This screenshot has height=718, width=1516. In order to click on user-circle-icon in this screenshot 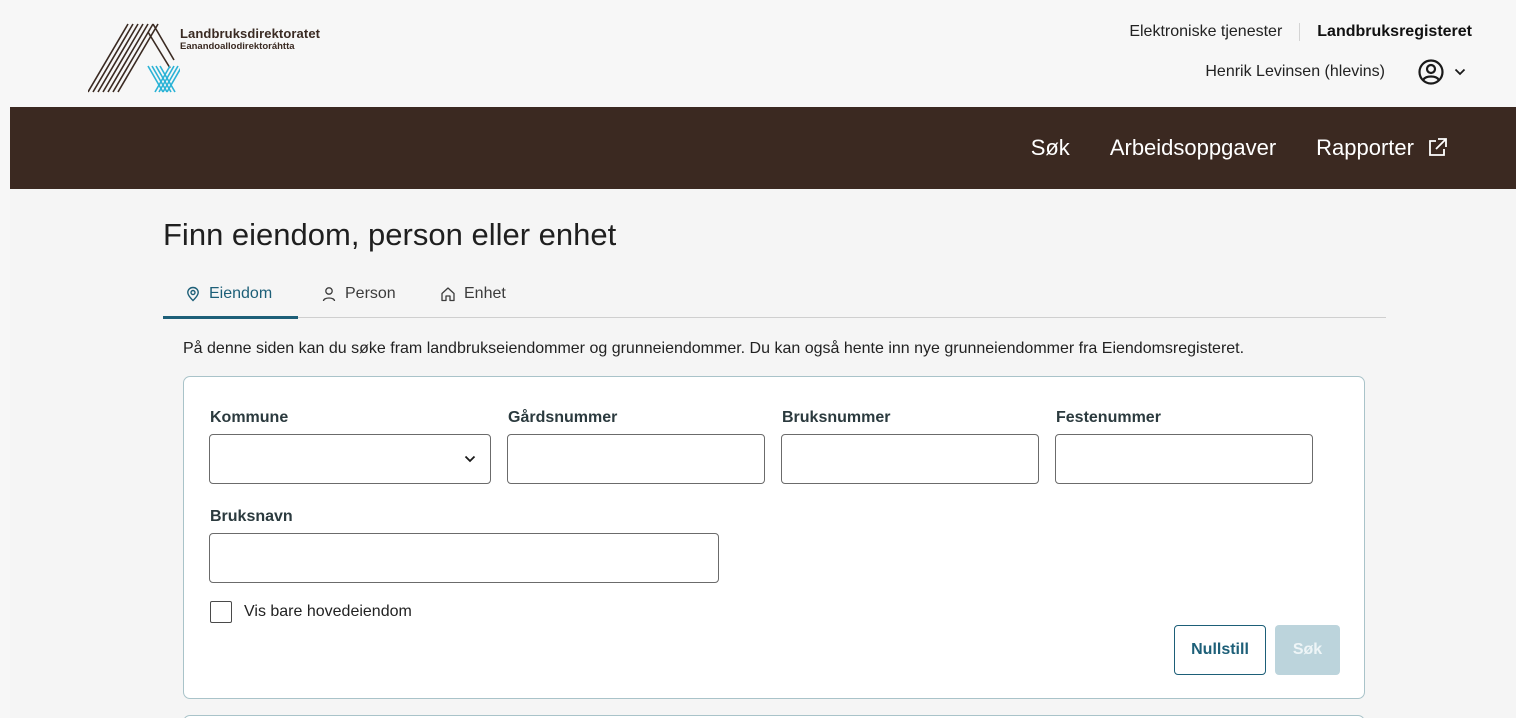, I will do `click(1431, 72)`.